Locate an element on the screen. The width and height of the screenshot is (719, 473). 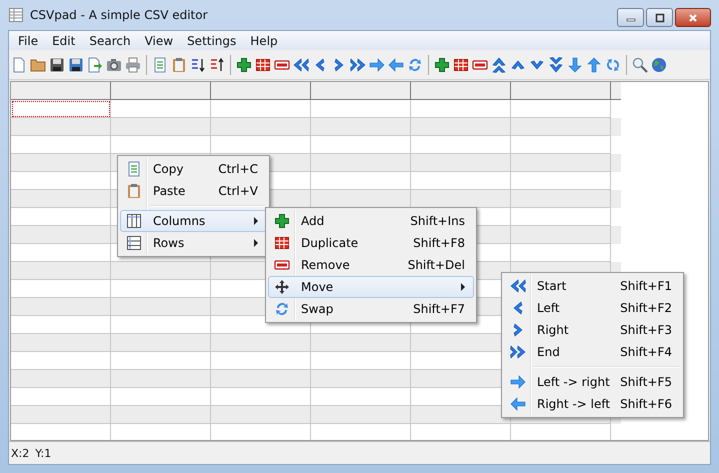
shortcut-text: Ctrl+V is located at coordinates (238, 191).